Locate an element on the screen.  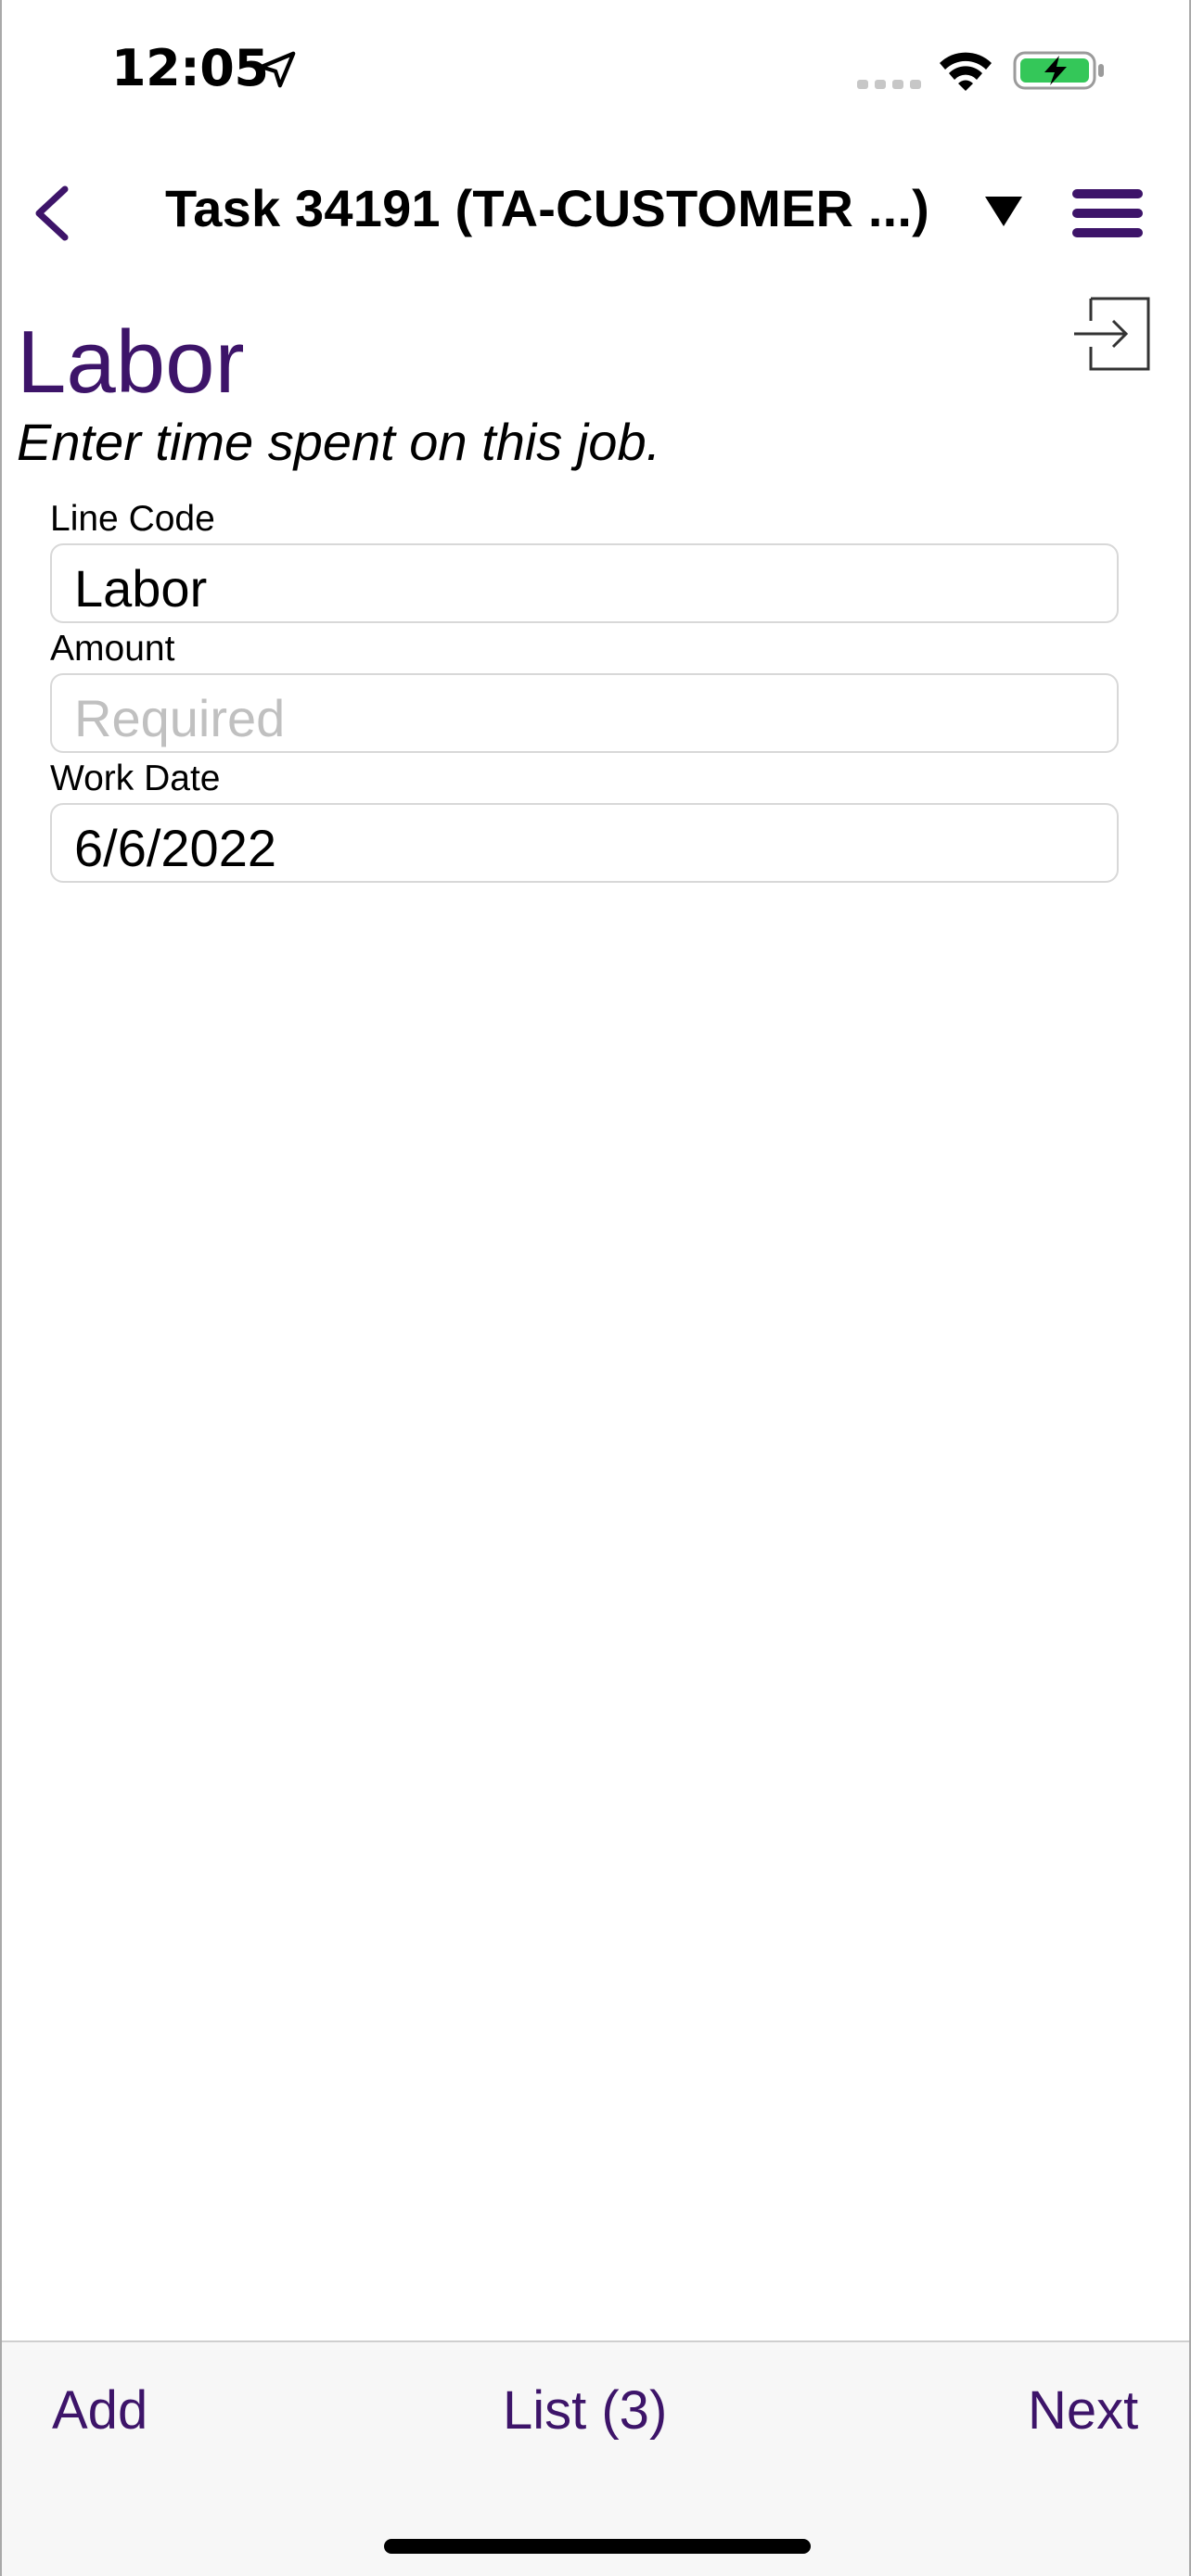
task-dropdown-button is located at coordinates (1004, 213).